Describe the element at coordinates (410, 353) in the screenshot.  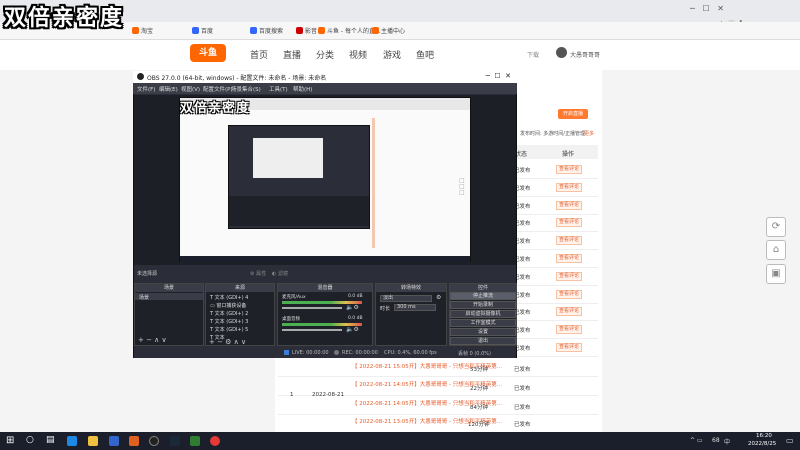
I see `status-cpu: CPU: 0.4%, 60.00 fps` at that location.